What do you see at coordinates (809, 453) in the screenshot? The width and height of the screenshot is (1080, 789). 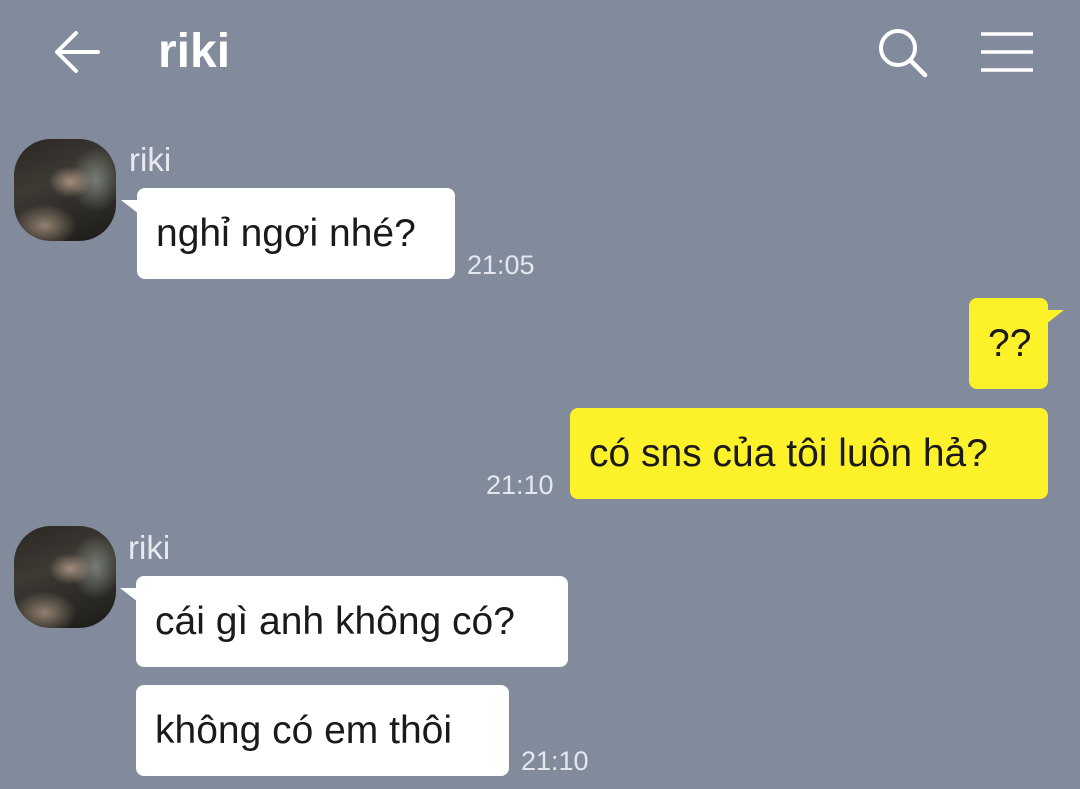 I see `outgoing-message-bubble: có sns của tôi luôn hả?` at bounding box center [809, 453].